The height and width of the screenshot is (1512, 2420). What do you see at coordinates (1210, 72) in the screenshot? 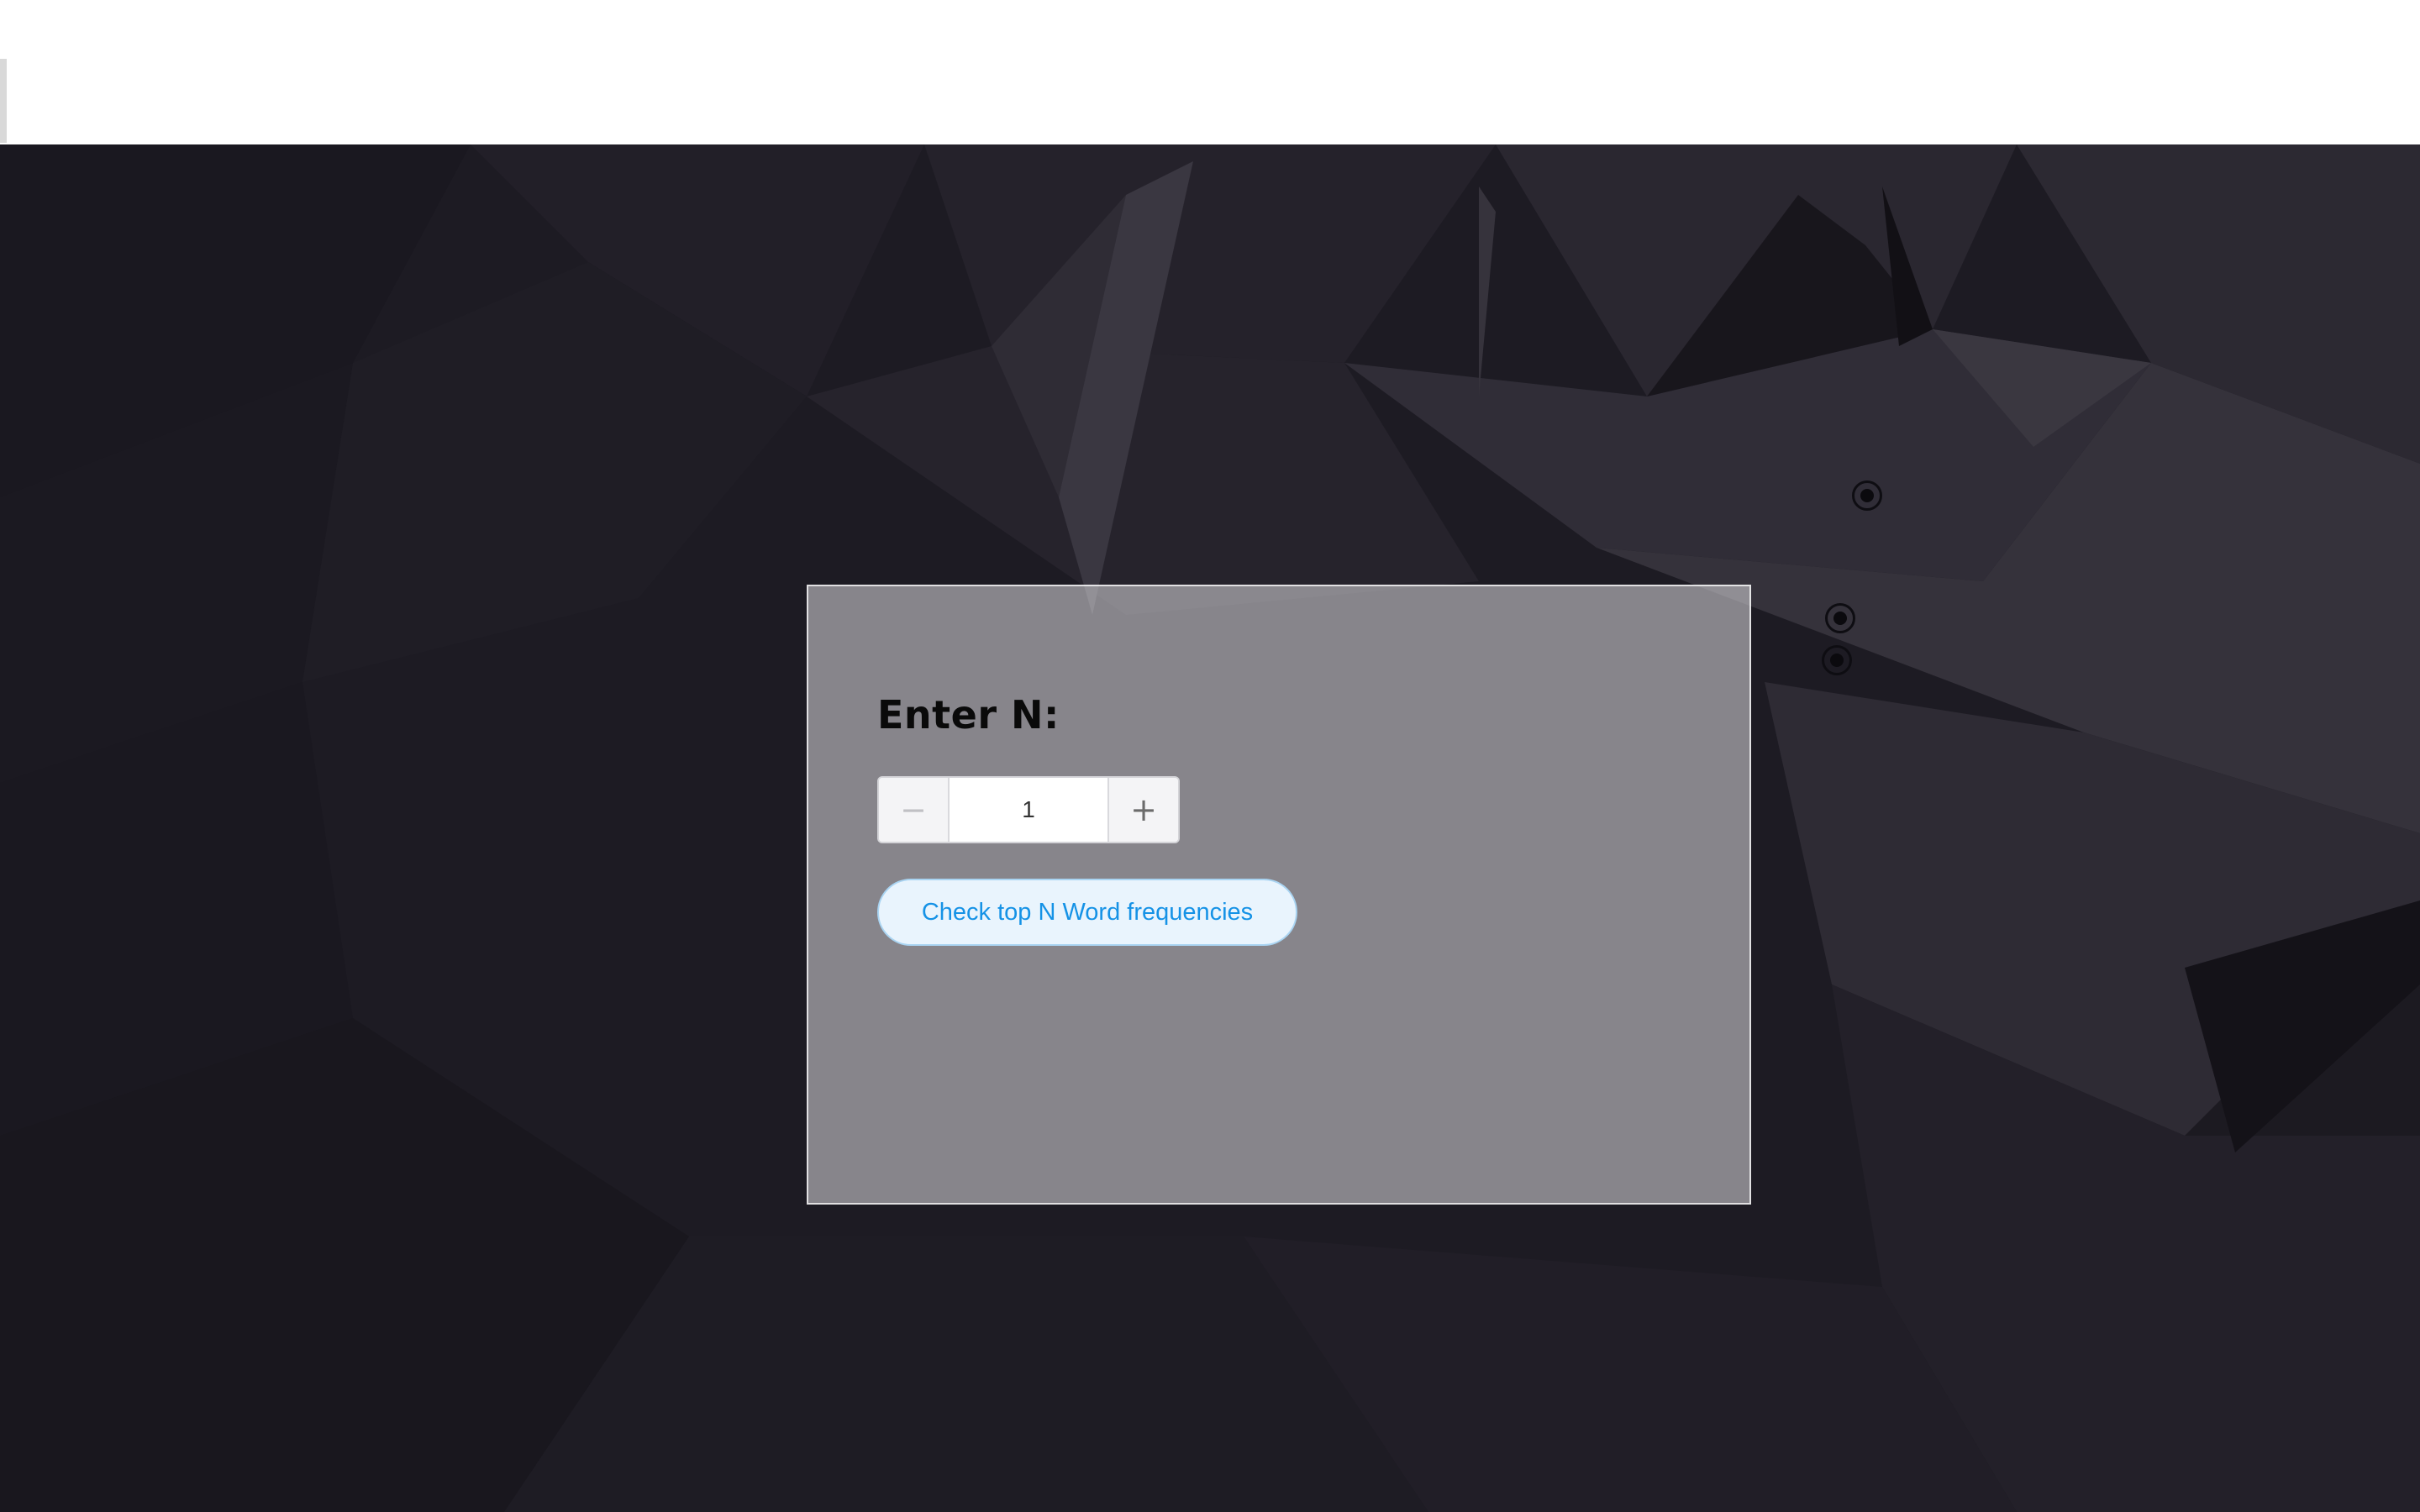
I see `browser-top-bar` at bounding box center [1210, 72].